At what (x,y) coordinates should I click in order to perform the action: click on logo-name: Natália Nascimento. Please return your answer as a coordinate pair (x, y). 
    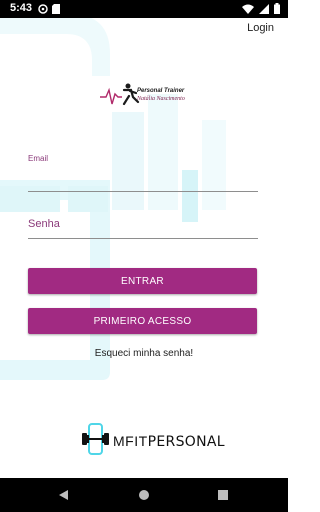
    Looking at the image, I should click on (161, 99).